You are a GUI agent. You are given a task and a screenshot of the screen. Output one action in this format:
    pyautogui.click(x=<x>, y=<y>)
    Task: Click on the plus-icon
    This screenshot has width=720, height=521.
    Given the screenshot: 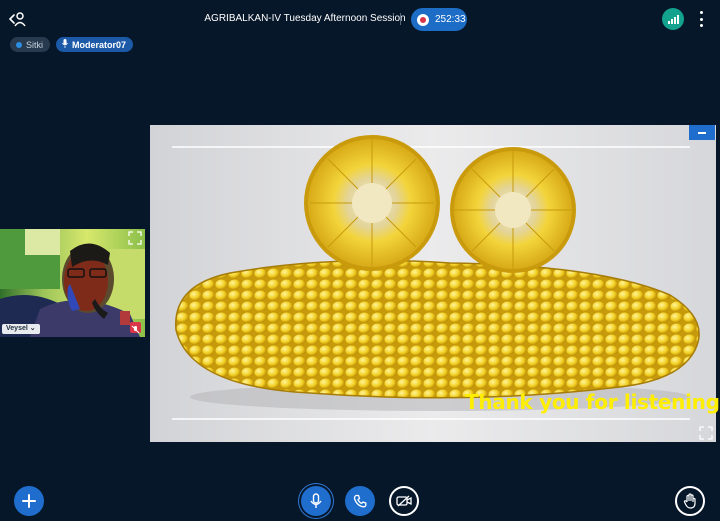 What is the action you would take?
    pyautogui.click(x=29, y=501)
    